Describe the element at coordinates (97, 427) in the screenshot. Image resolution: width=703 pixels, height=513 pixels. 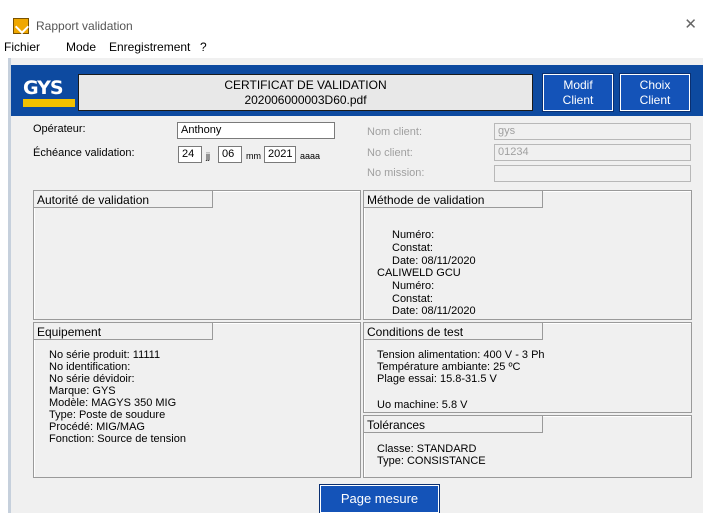
I see `equipement-line: Procédé: MIG/MAG` at that location.